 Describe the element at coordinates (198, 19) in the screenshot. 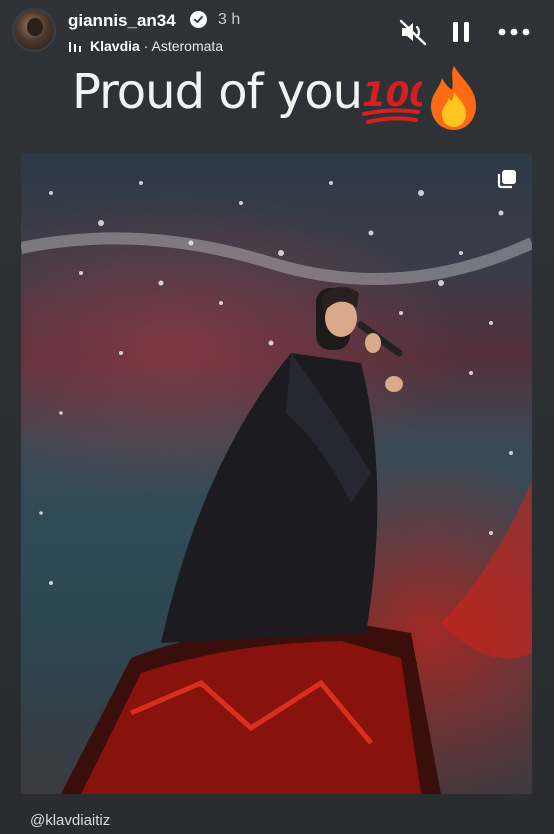

I see `verified-badge-icon` at that location.